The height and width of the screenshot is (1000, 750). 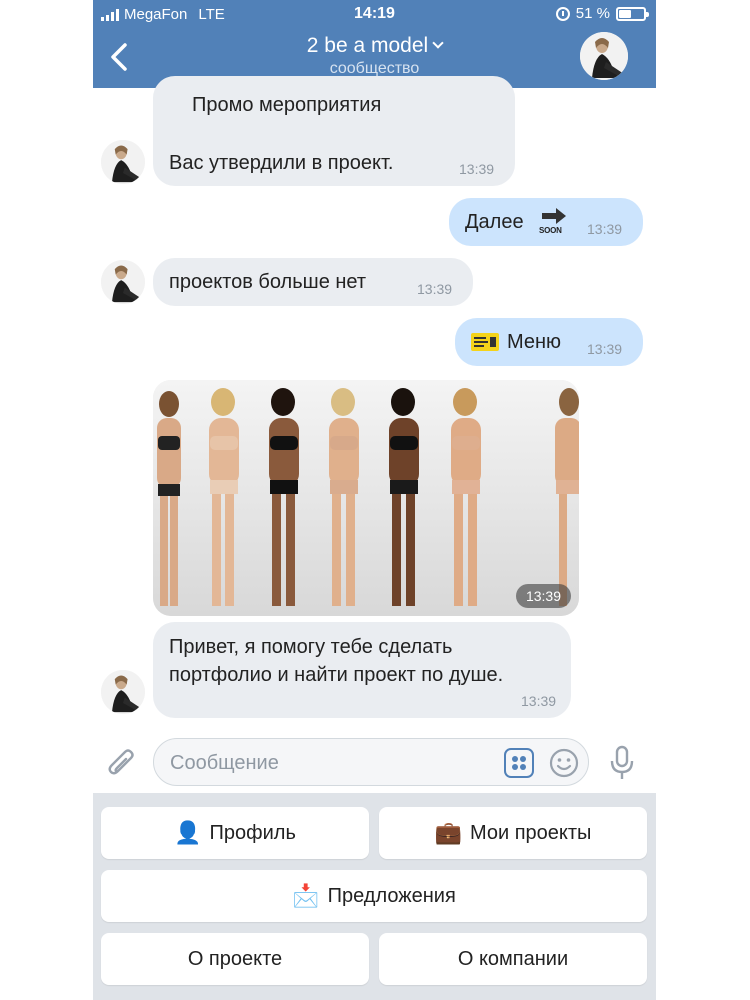 I want to click on message-text-line: Промо мероприятия, so click(x=287, y=105).